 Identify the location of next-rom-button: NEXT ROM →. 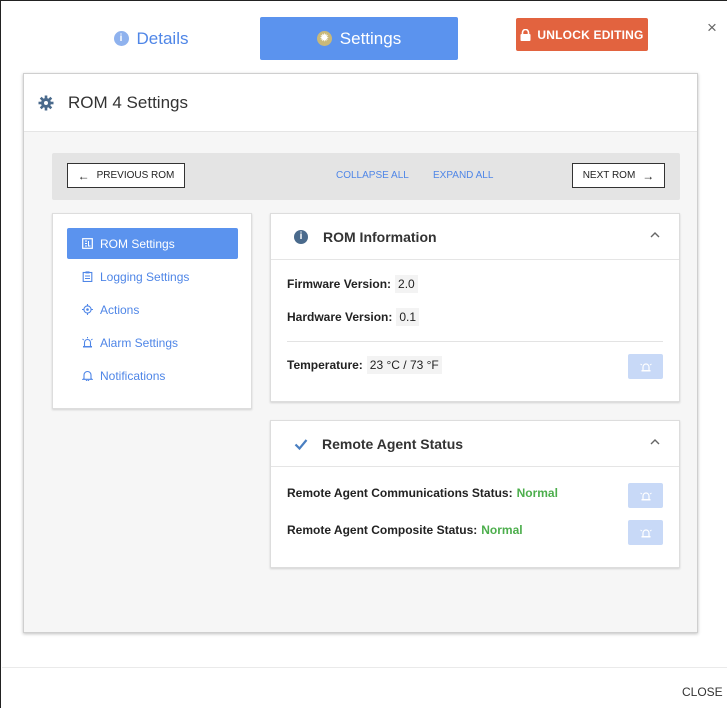
(618, 175).